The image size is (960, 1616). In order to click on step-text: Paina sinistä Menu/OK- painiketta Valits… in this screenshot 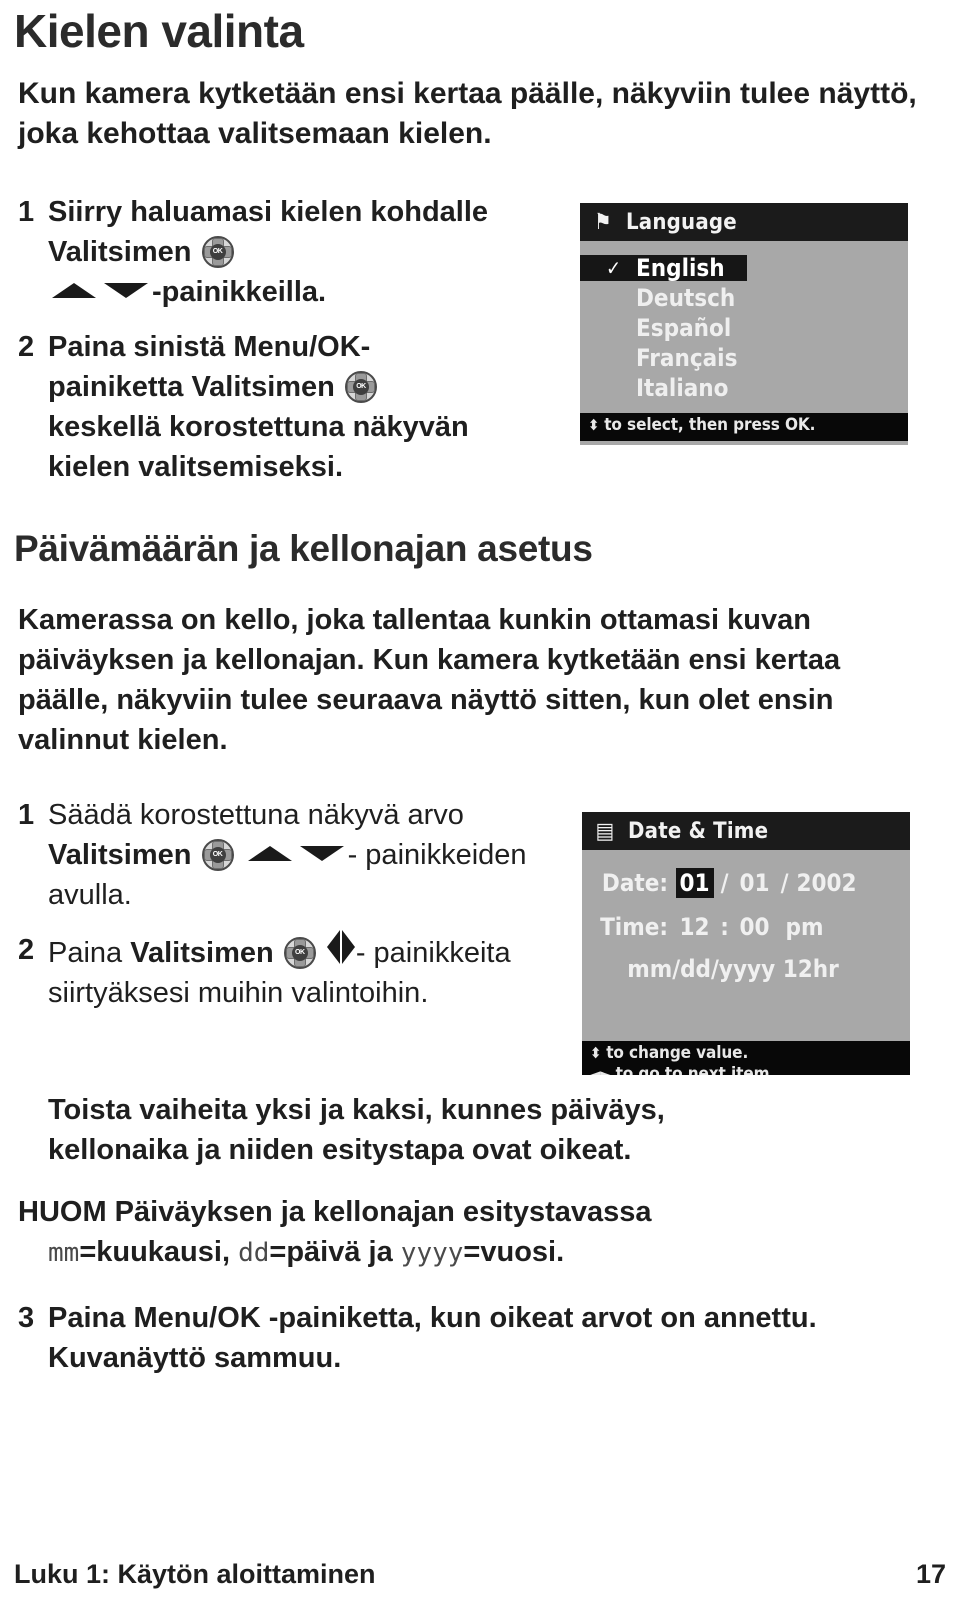, I will do `click(303, 407)`.